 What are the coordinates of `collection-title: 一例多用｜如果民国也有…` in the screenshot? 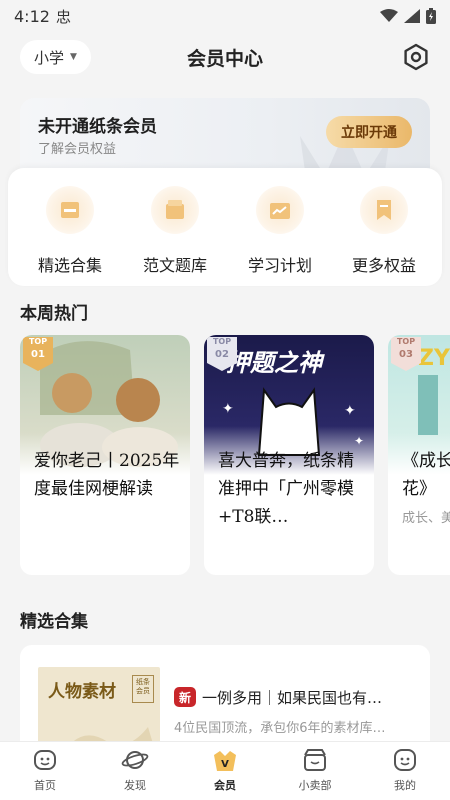 It's located at (292, 698).